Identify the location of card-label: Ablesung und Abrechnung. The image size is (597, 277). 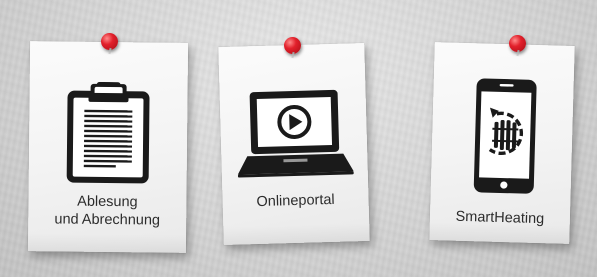
(107, 211).